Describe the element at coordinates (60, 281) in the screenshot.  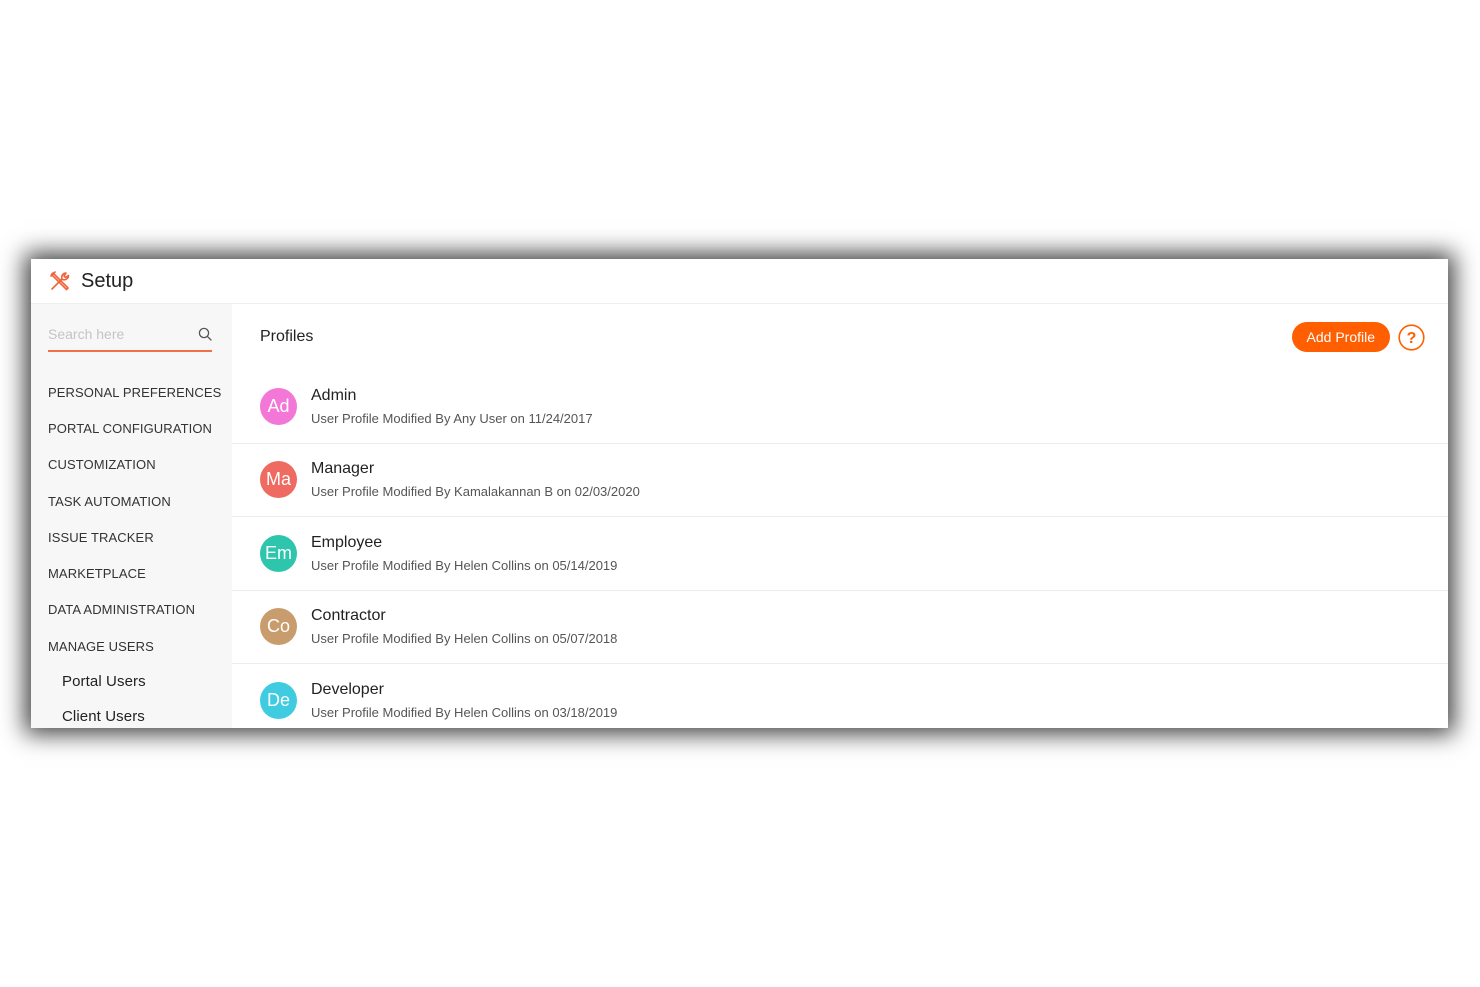
I see `tools-icon` at that location.